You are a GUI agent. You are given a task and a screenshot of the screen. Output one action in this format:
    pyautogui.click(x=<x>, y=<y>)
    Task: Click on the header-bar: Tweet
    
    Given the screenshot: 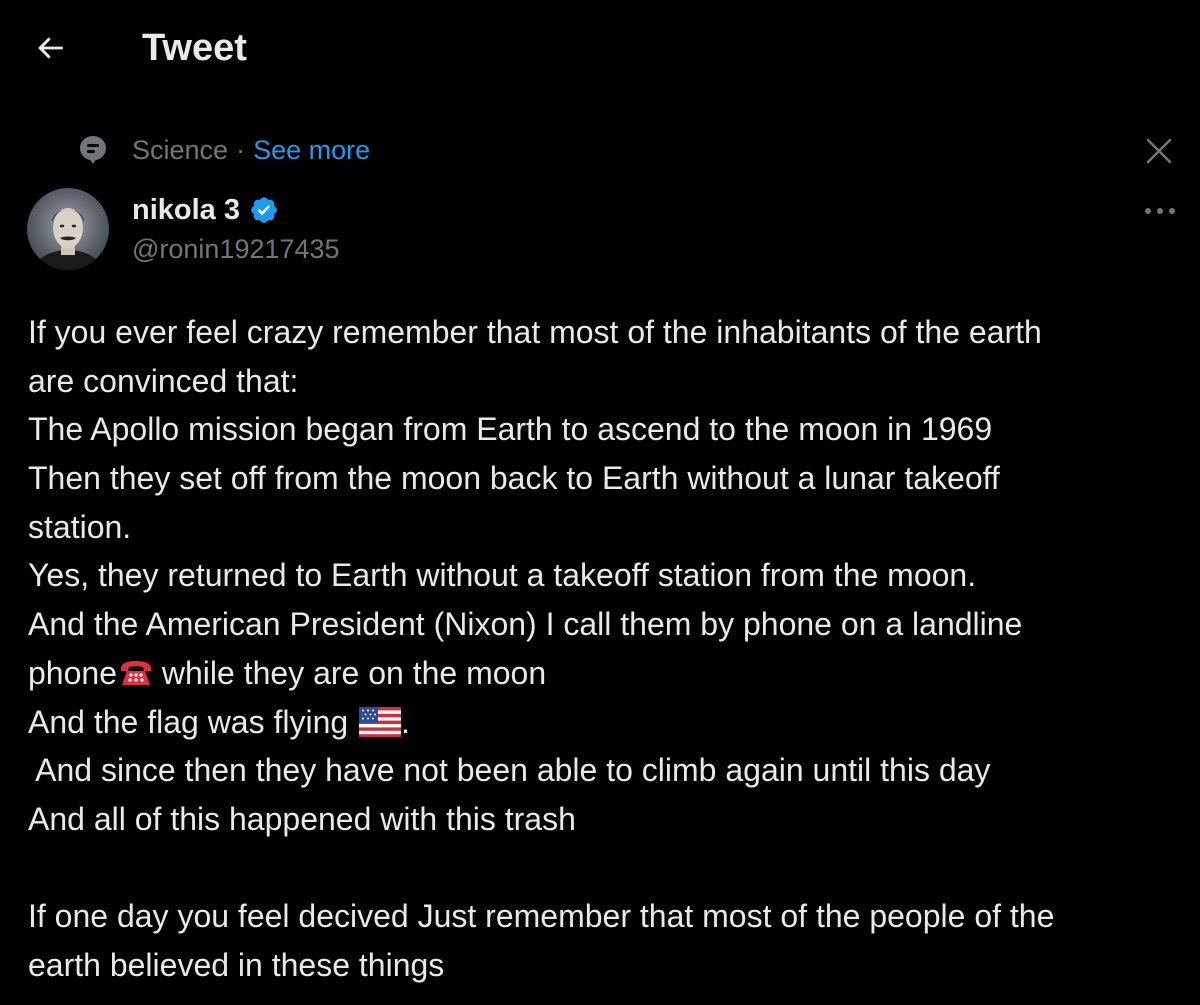 What is the action you would take?
    pyautogui.click(x=600, y=50)
    